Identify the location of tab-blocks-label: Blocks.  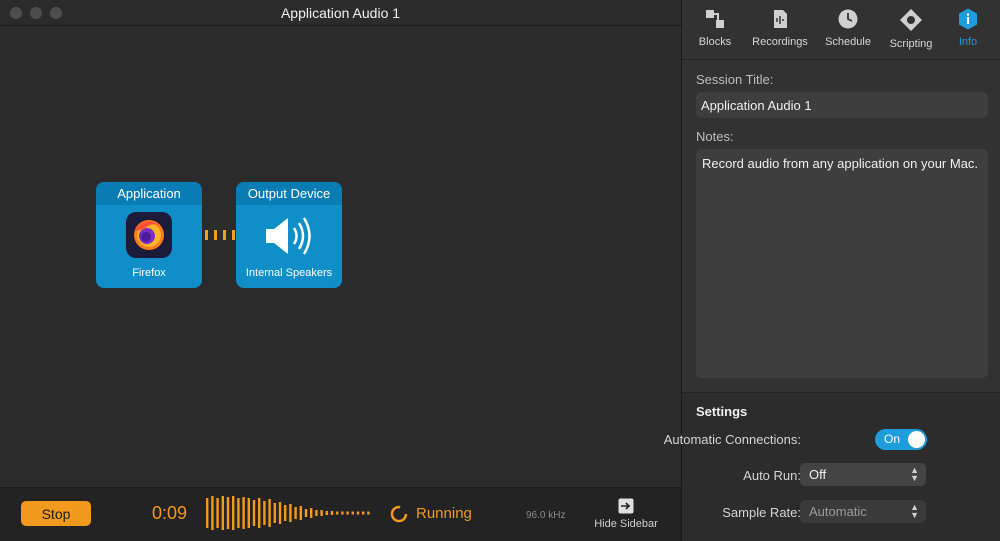
(715, 42).